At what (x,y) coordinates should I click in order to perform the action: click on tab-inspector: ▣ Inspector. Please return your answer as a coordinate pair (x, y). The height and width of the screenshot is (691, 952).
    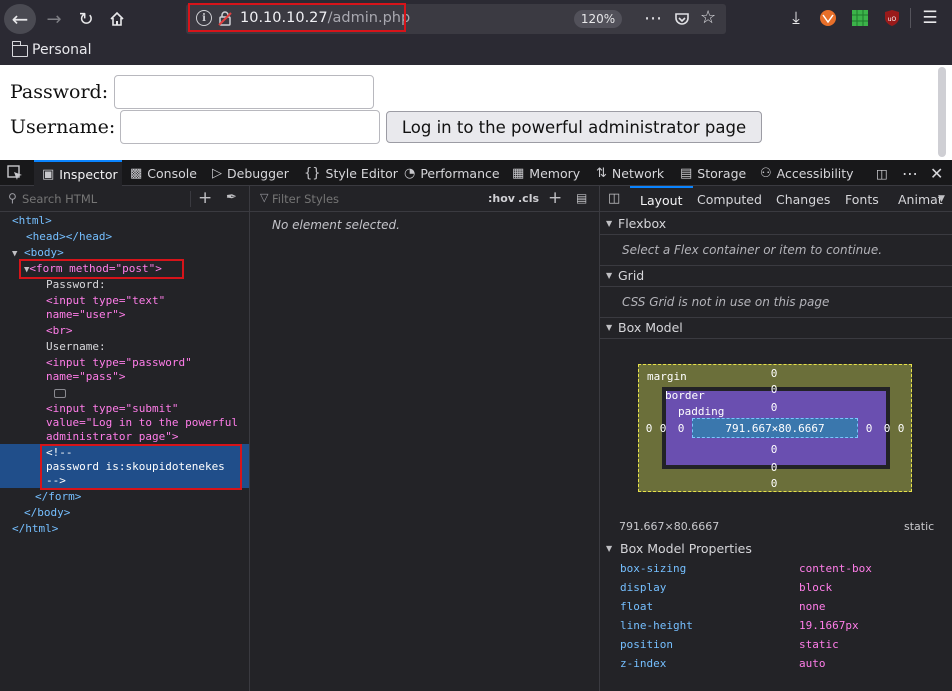
    Looking at the image, I should click on (78, 173).